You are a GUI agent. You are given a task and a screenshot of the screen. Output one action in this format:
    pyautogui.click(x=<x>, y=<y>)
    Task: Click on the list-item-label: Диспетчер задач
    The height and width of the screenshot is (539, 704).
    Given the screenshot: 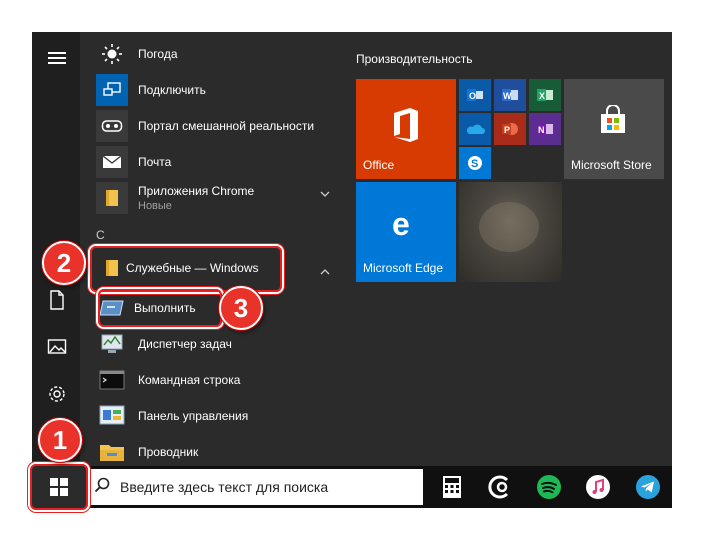 What is the action you would take?
    pyautogui.click(x=185, y=344)
    